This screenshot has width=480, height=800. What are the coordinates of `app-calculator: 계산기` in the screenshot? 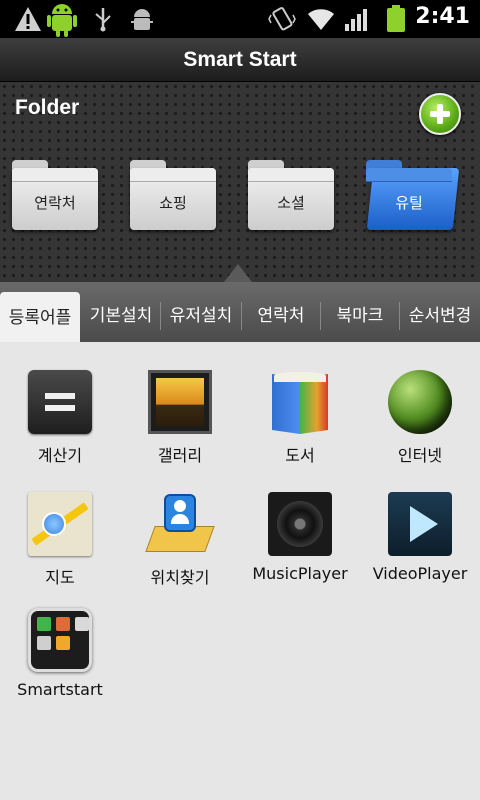 It's located at (60, 418).